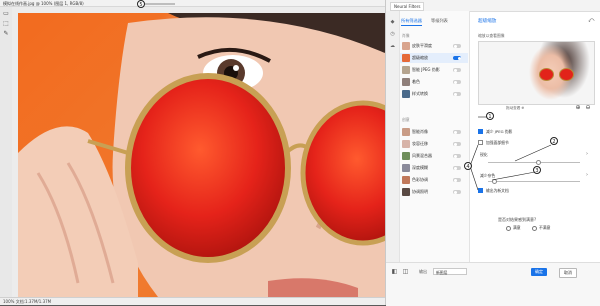 This screenshot has width=600, height=306. I want to click on filter-label: 妆容迁移, so click(420, 143).